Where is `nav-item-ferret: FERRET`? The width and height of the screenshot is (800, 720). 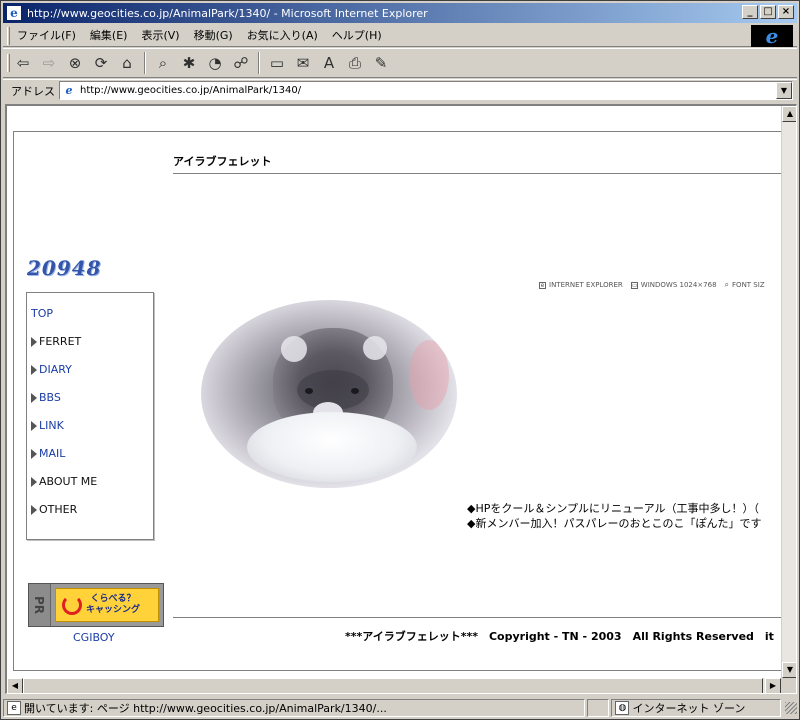 nav-item-ferret: FERRET is located at coordinates (56, 341).